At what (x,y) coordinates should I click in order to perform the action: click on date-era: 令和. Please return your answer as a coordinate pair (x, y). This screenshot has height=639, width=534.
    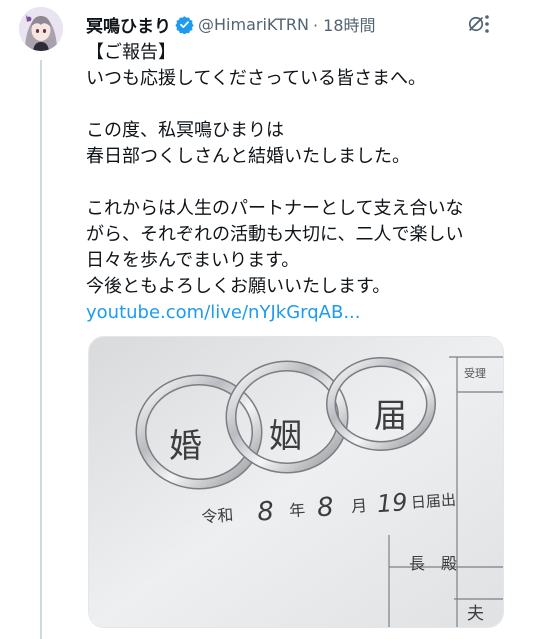
    Looking at the image, I should click on (217, 515).